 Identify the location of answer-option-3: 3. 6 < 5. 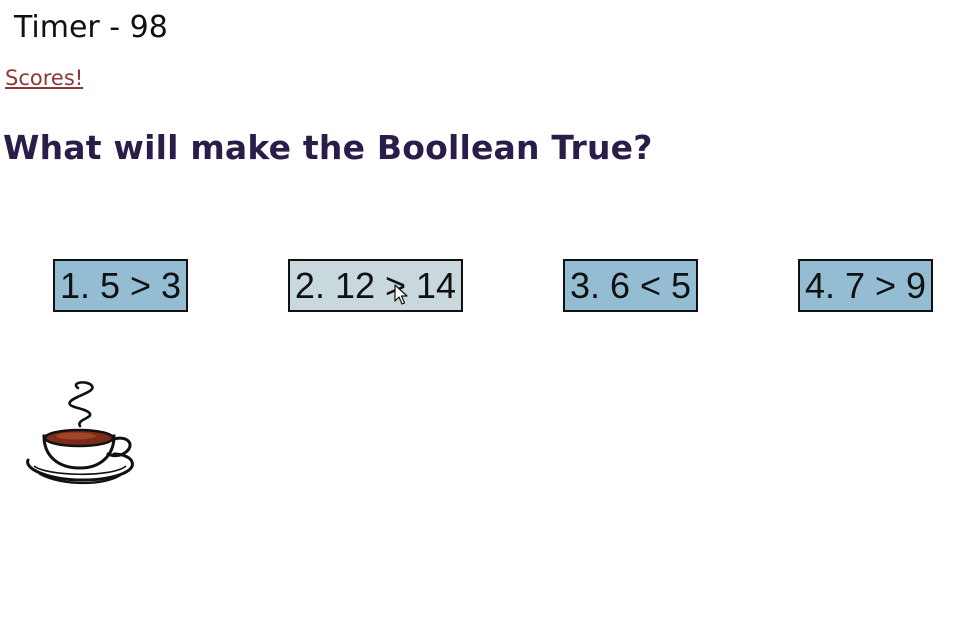
(630, 285).